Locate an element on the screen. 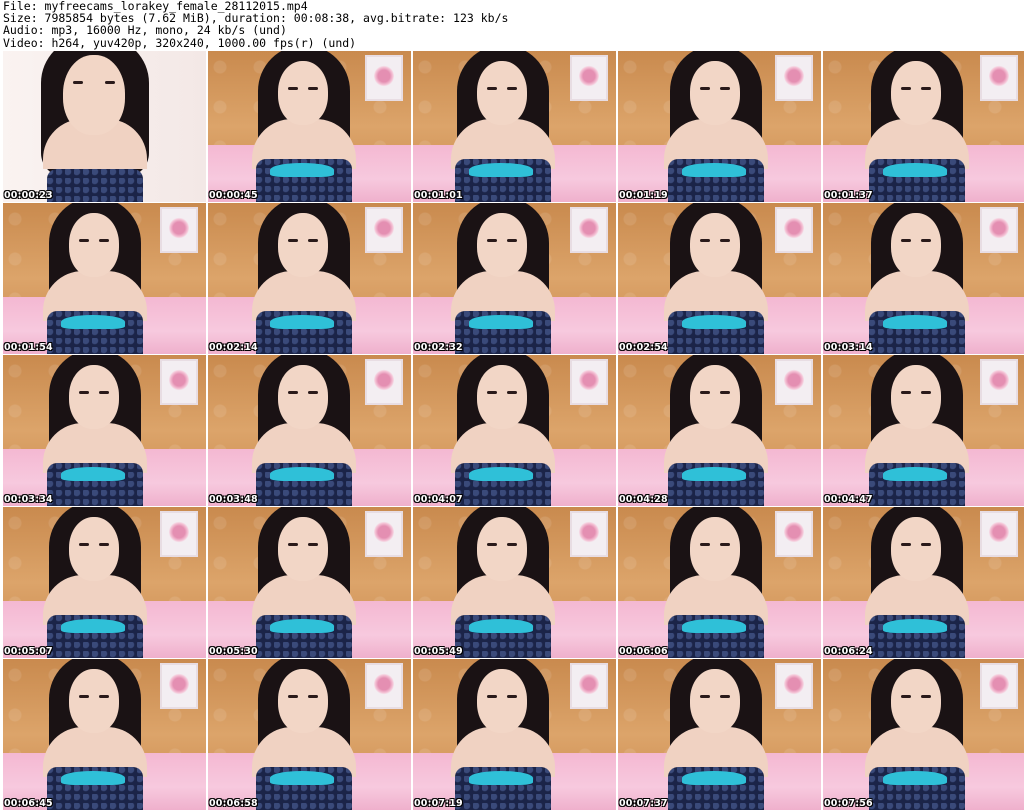 The width and height of the screenshot is (1024, 811). video-thumbnail: 00:07:19 is located at coordinates (514, 734).